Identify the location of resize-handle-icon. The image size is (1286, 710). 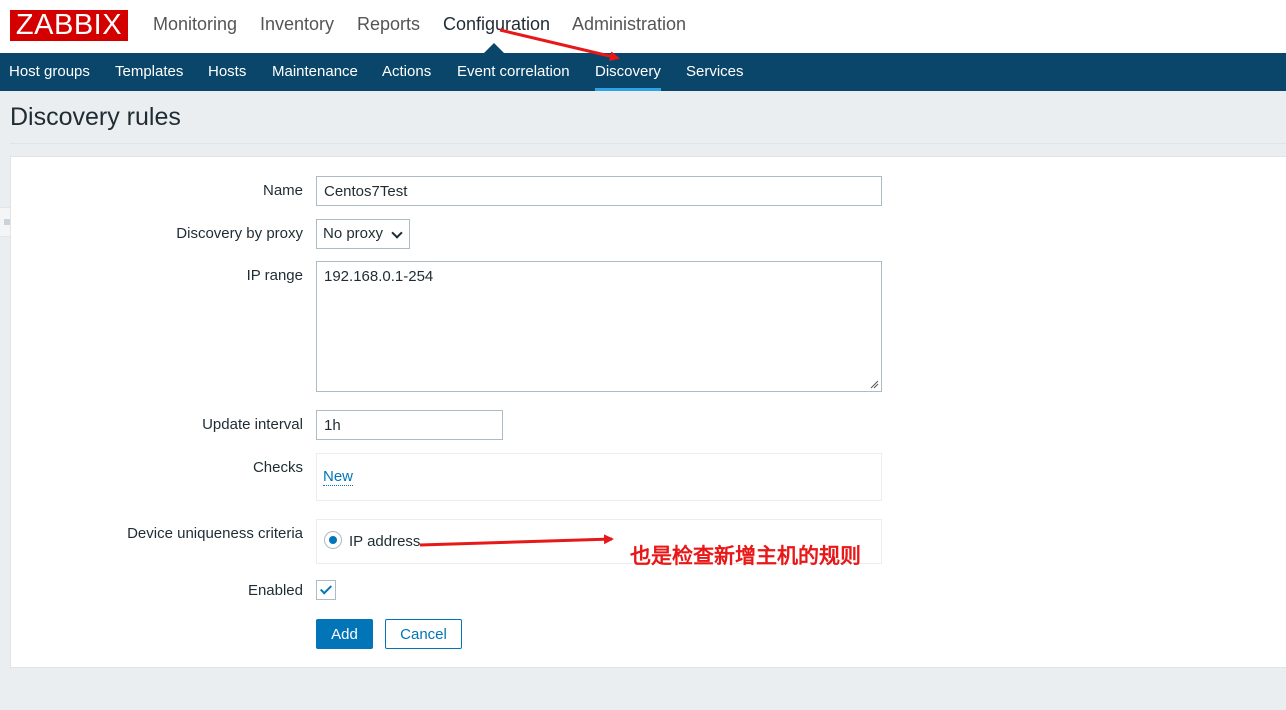
(874, 384).